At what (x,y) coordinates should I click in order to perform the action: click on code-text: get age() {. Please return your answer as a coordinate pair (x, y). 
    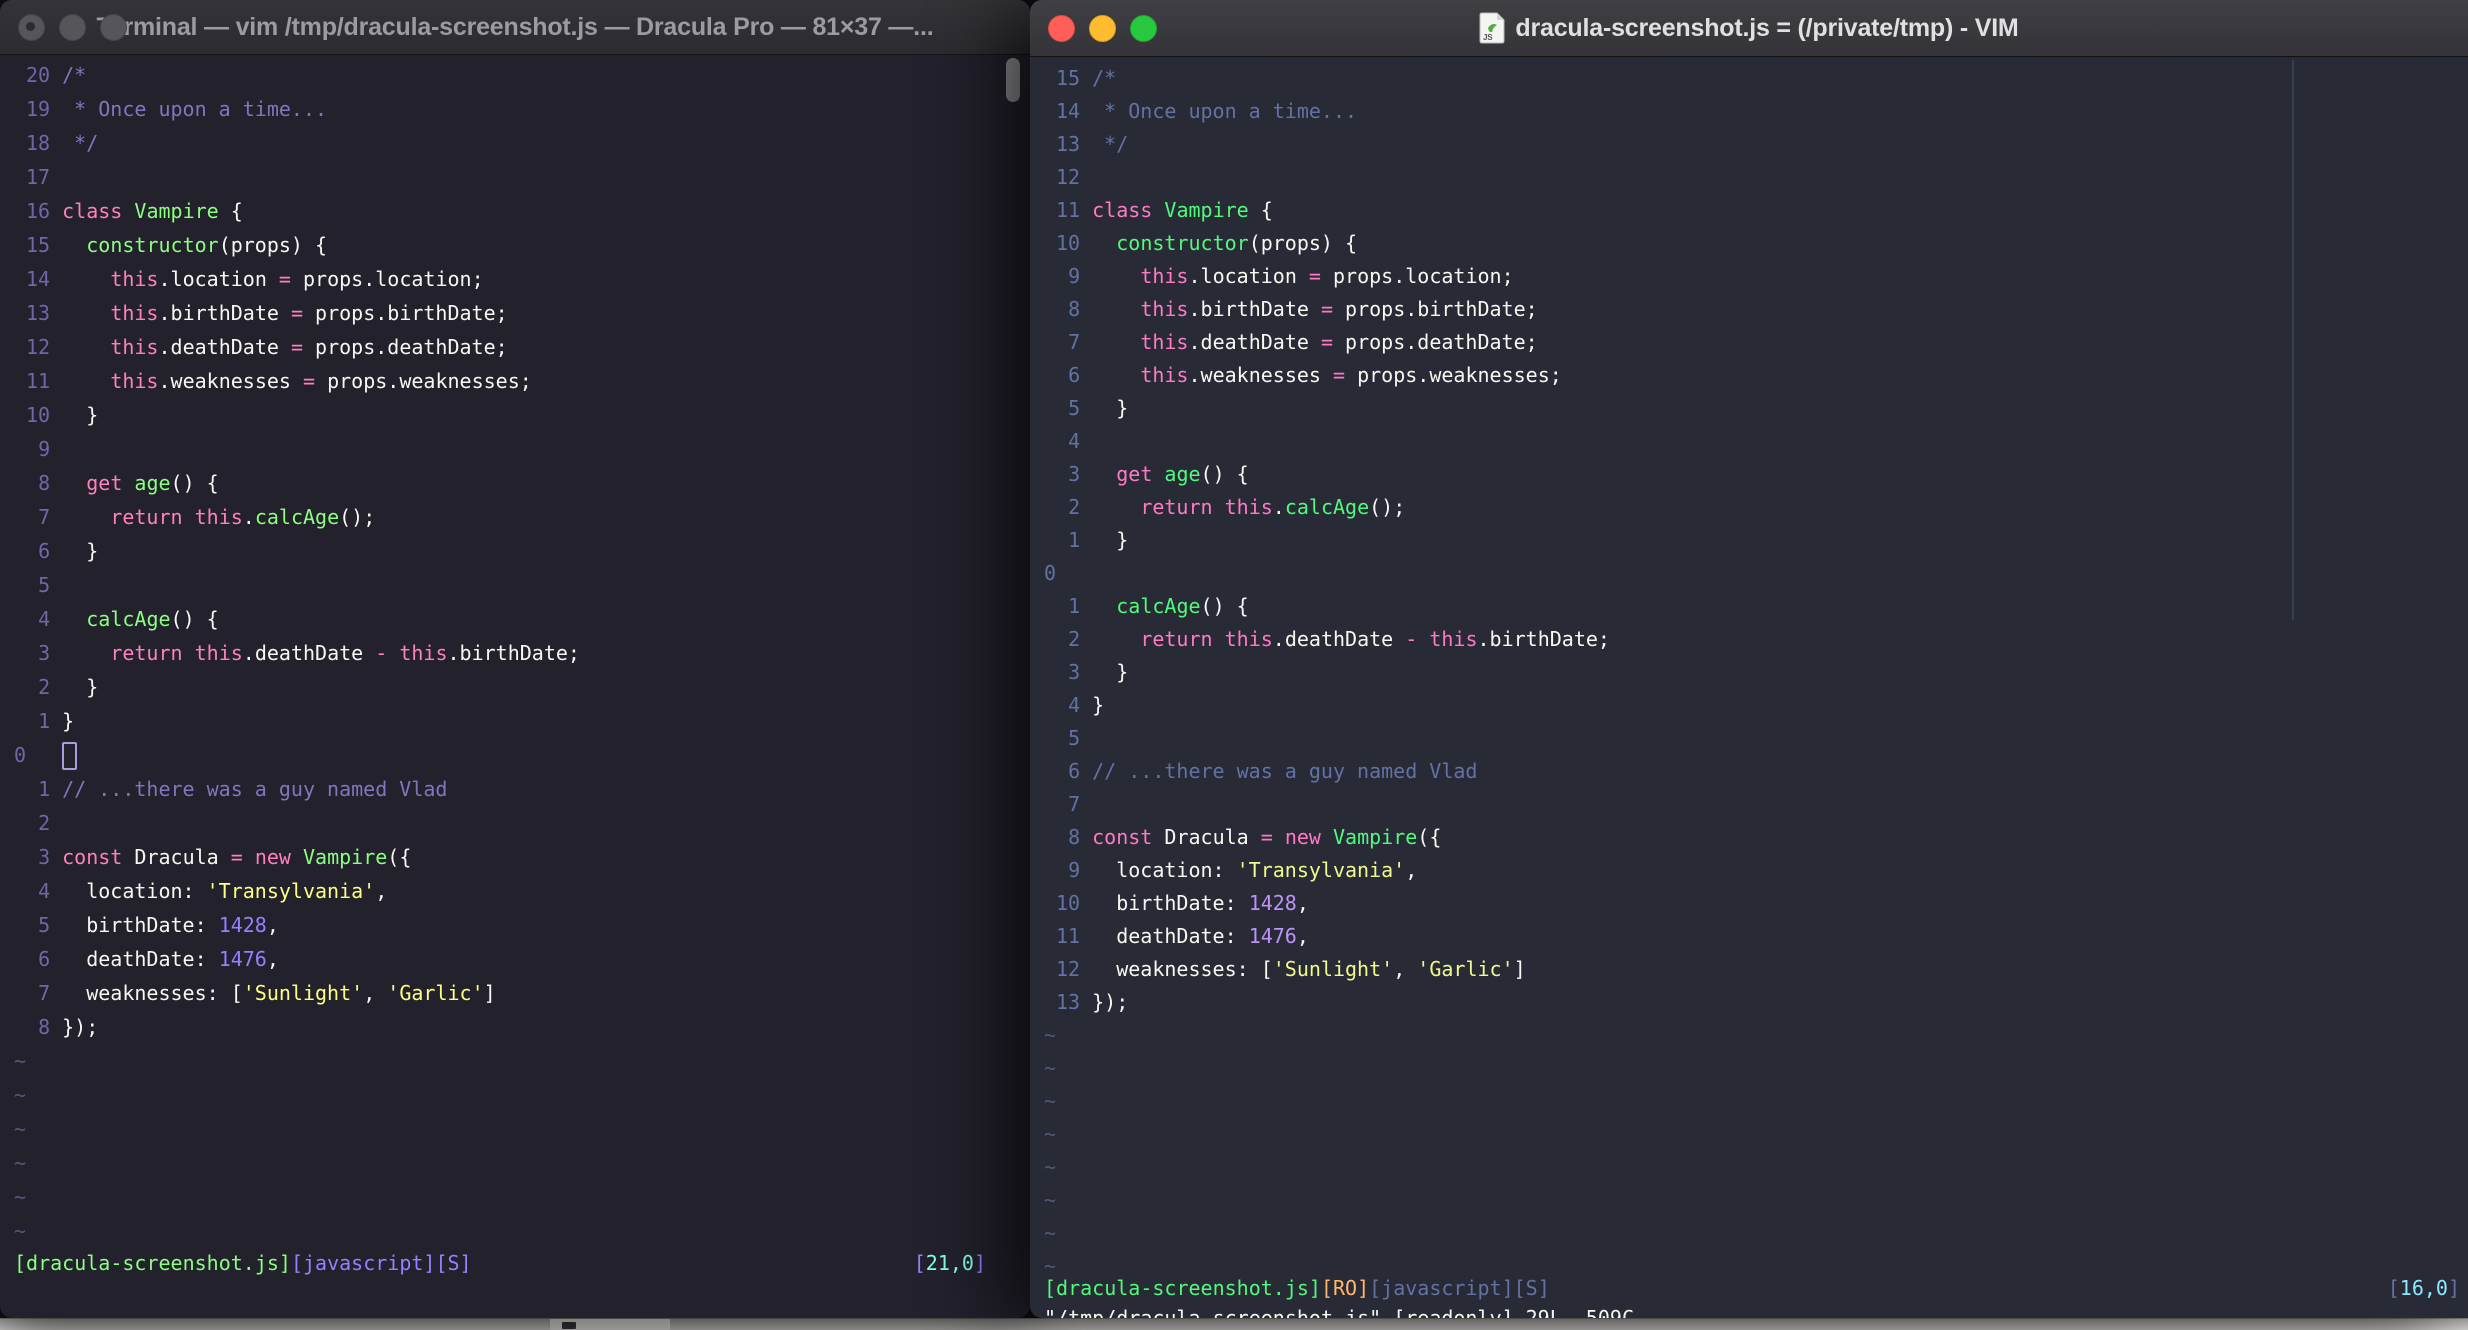
    Looking at the image, I should click on (152, 483).